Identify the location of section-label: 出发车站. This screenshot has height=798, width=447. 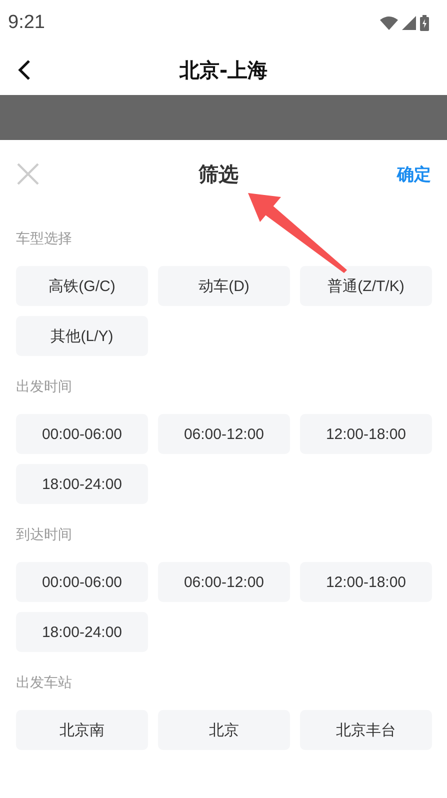
(44, 683).